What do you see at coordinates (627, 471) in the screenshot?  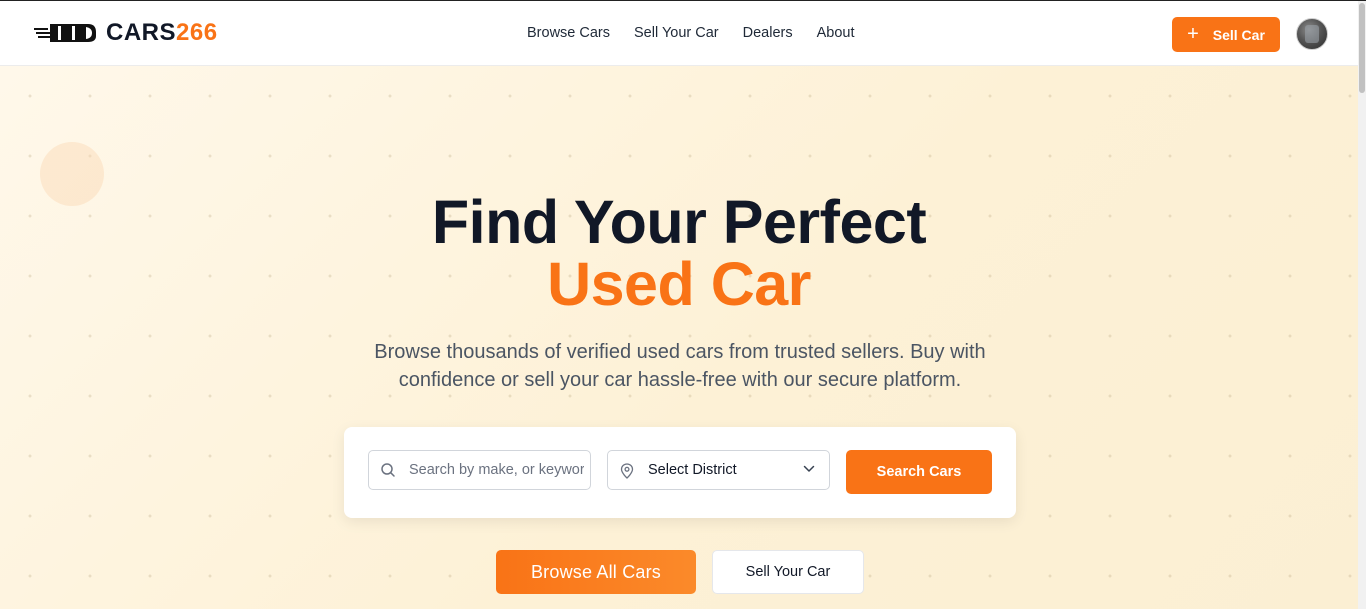 I see `location-pin-icon` at bounding box center [627, 471].